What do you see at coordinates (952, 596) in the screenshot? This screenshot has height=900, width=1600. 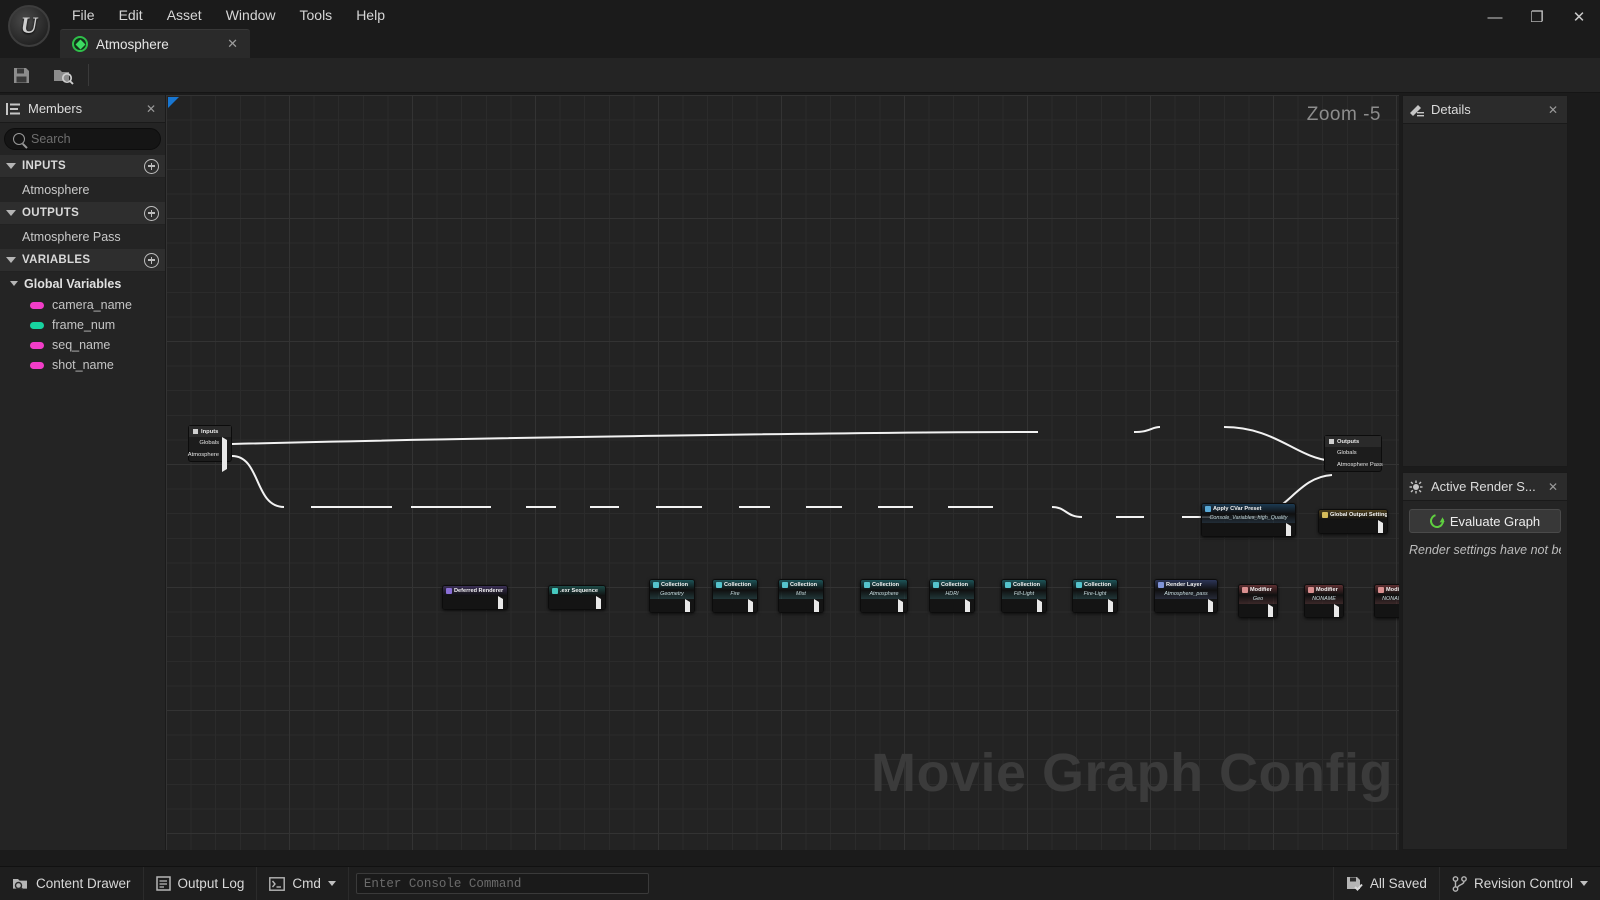 I see `graph-node-collection-hdri: Collection HDRI` at bounding box center [952, 596].